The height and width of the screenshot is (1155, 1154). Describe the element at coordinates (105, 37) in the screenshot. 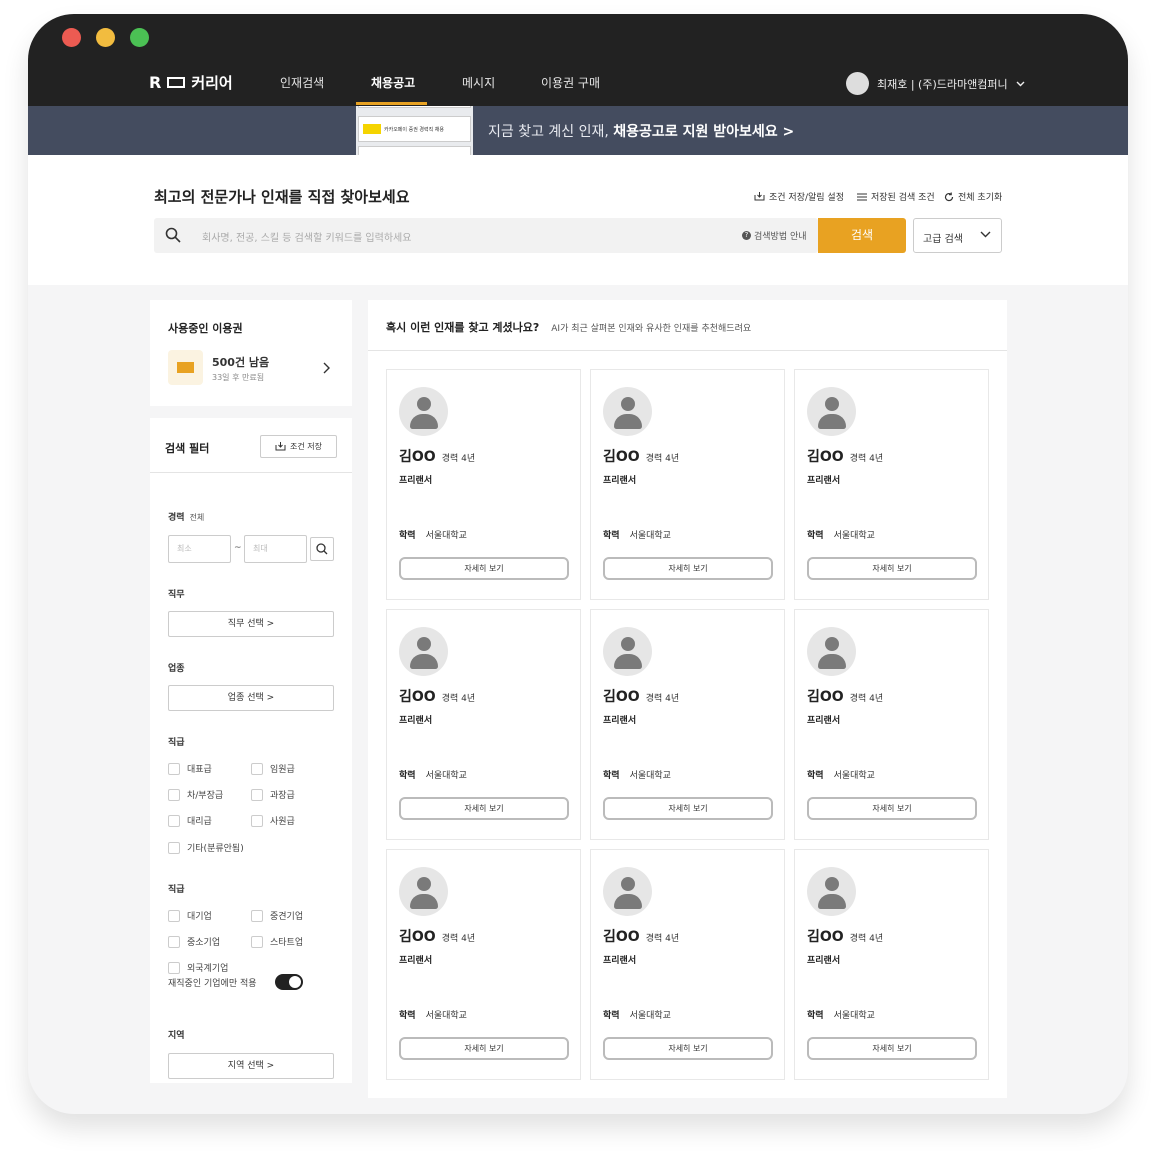

I see `minimize-window-button` at that location.